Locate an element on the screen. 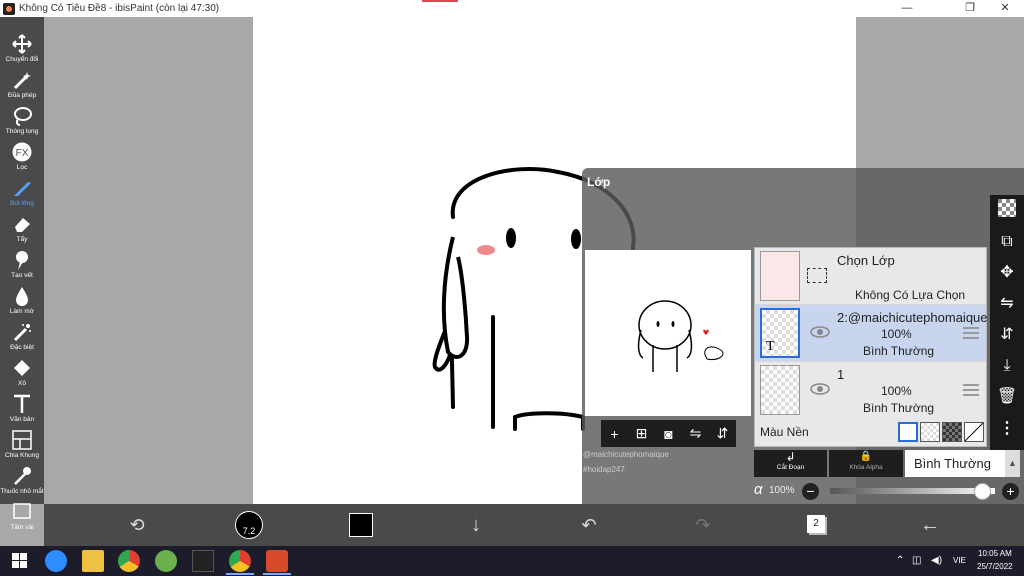 The height and width of the screenshot is (576, 1024). flip-vertical-icon: ⇵ is located at coordinates (723, 433).